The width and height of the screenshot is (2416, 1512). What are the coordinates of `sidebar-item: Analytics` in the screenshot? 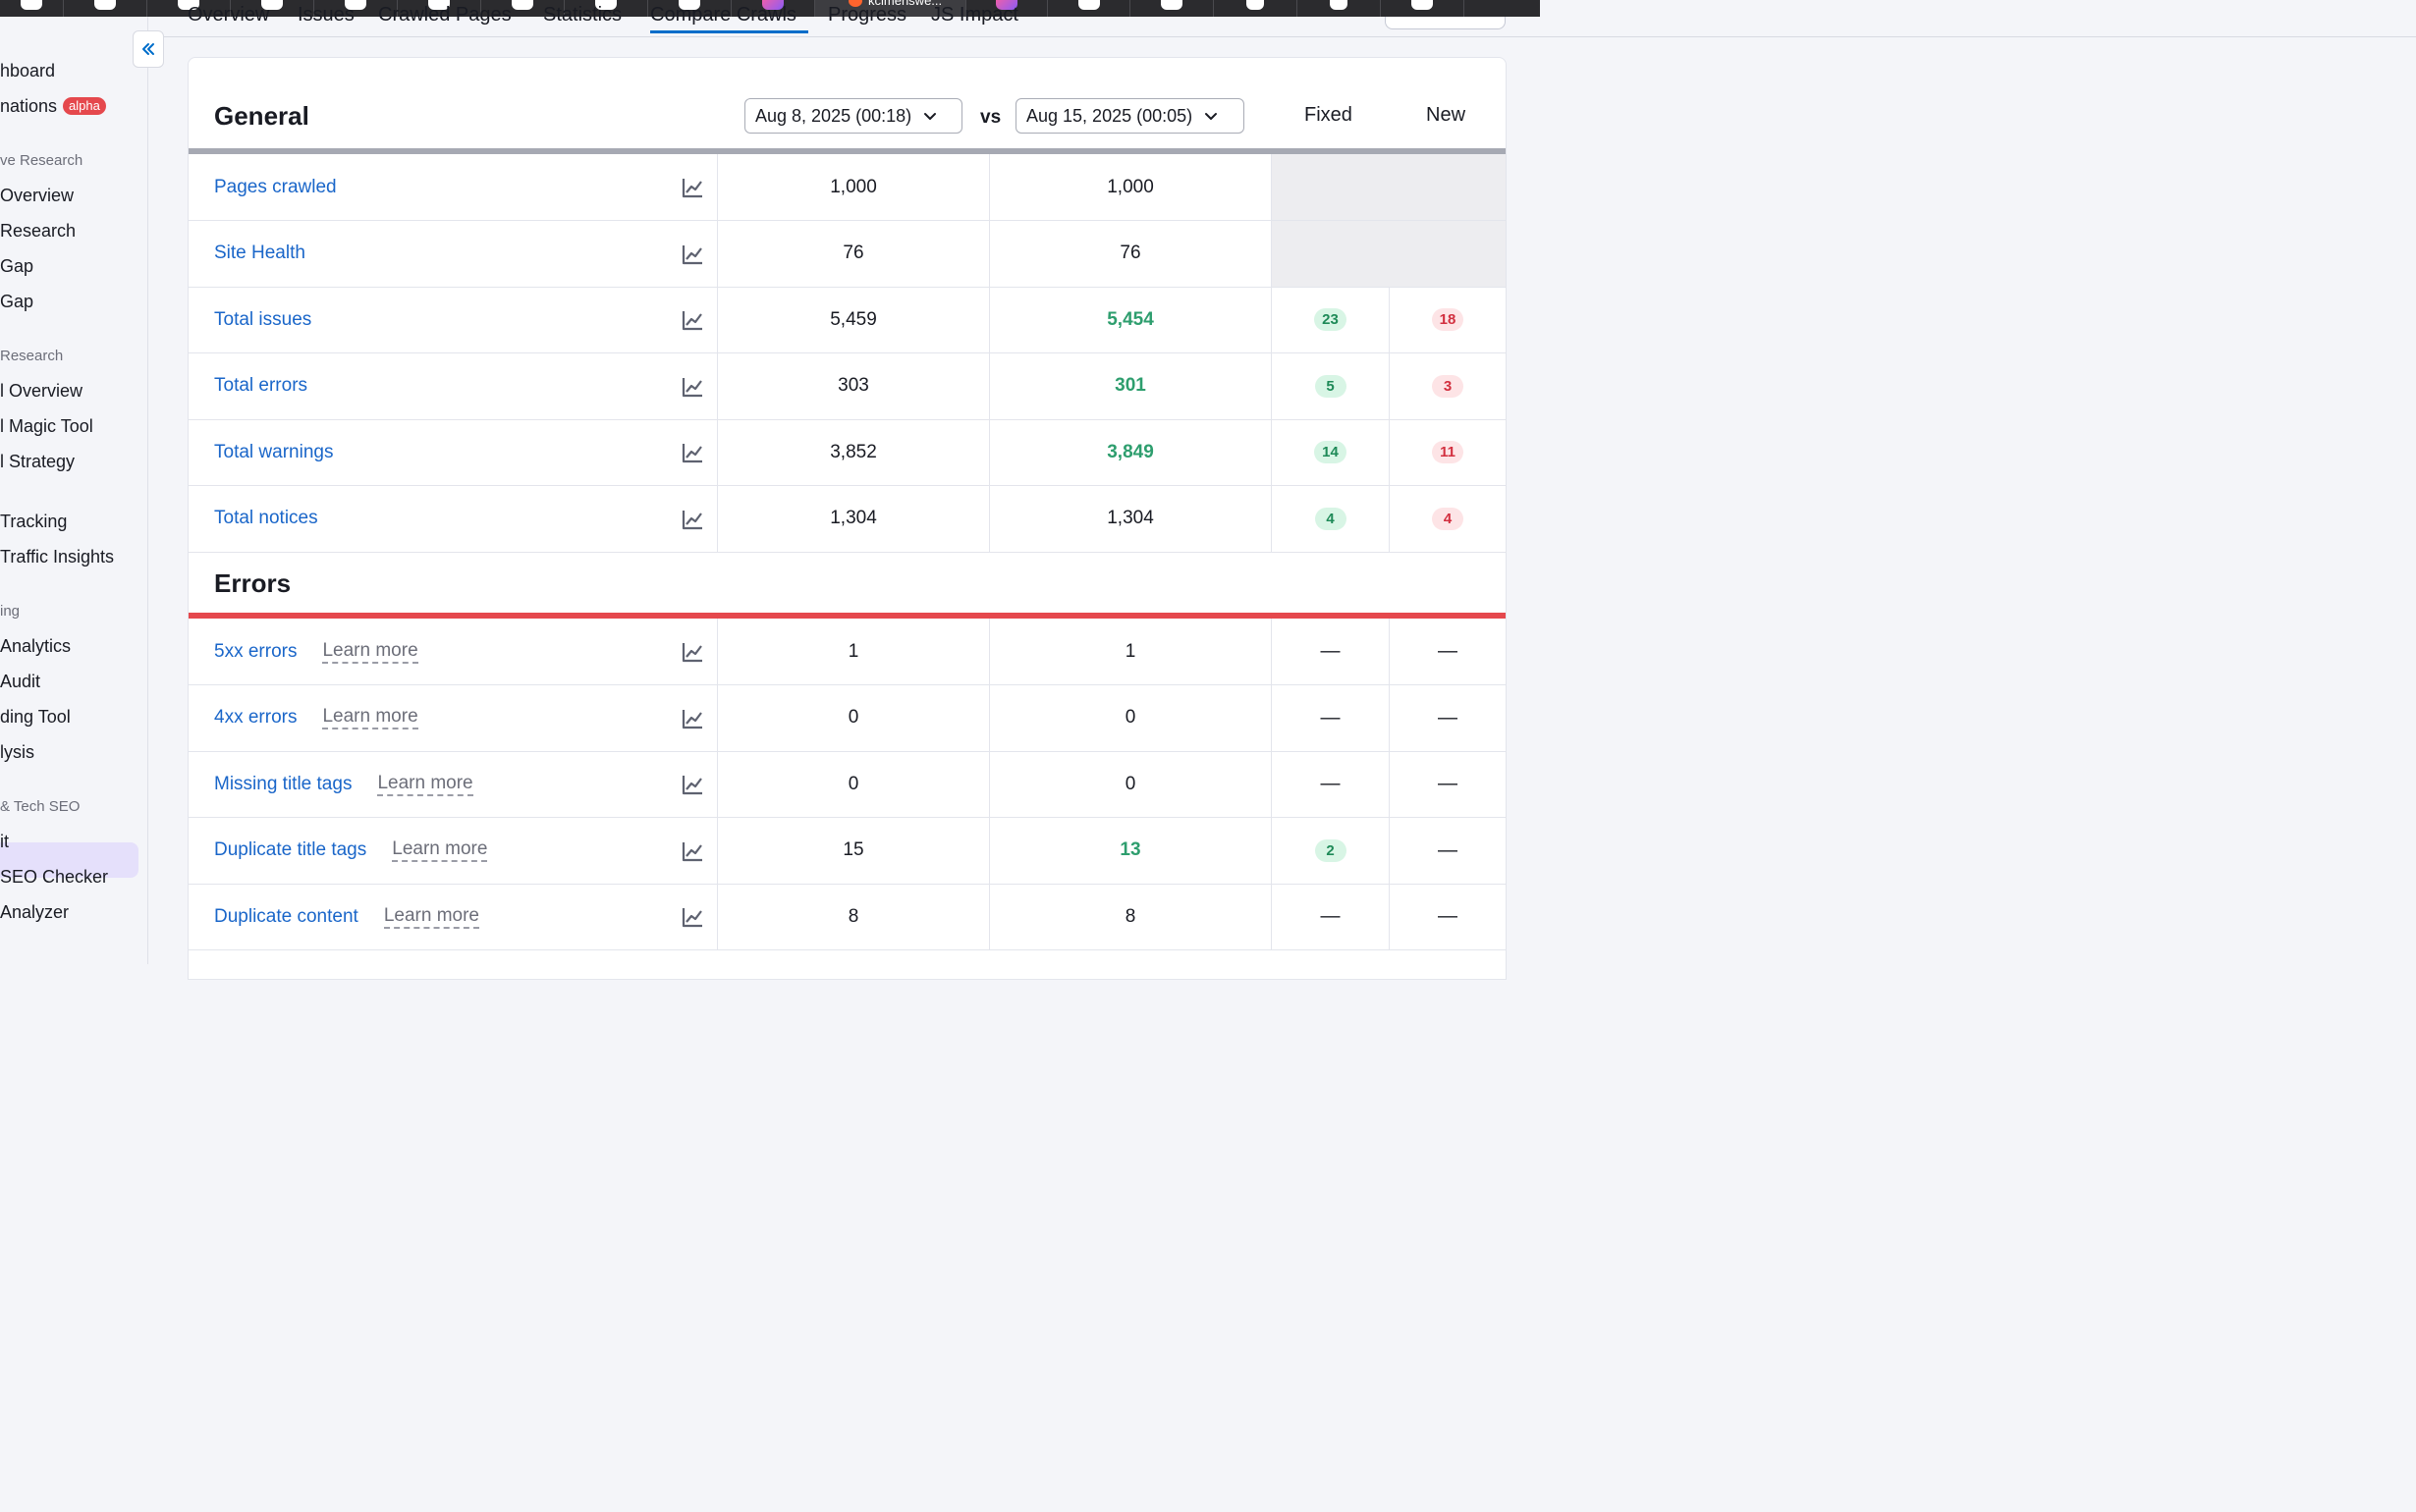 It's located at (35, 647).